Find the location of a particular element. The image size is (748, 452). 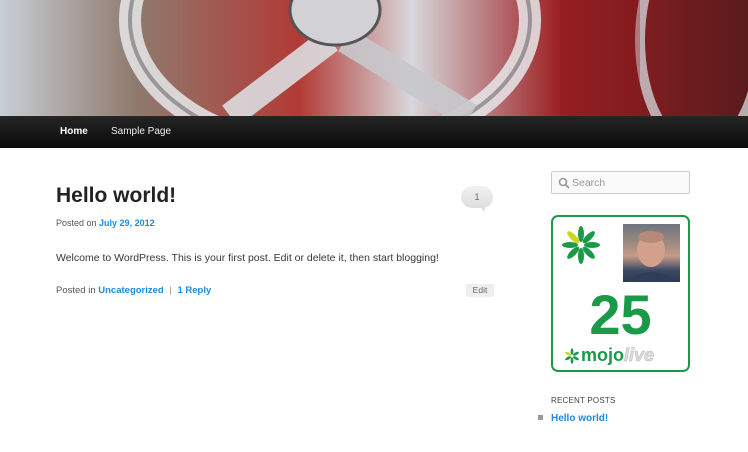

search-input is located at coordinates (629, 183).